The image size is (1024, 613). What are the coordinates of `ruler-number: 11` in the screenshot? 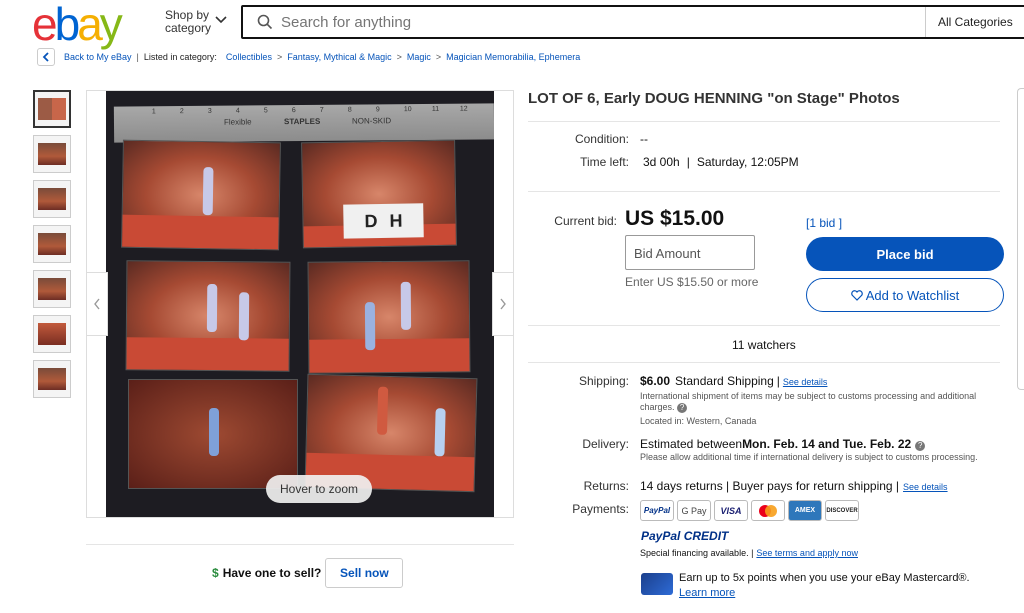 It's located at (435, 109).